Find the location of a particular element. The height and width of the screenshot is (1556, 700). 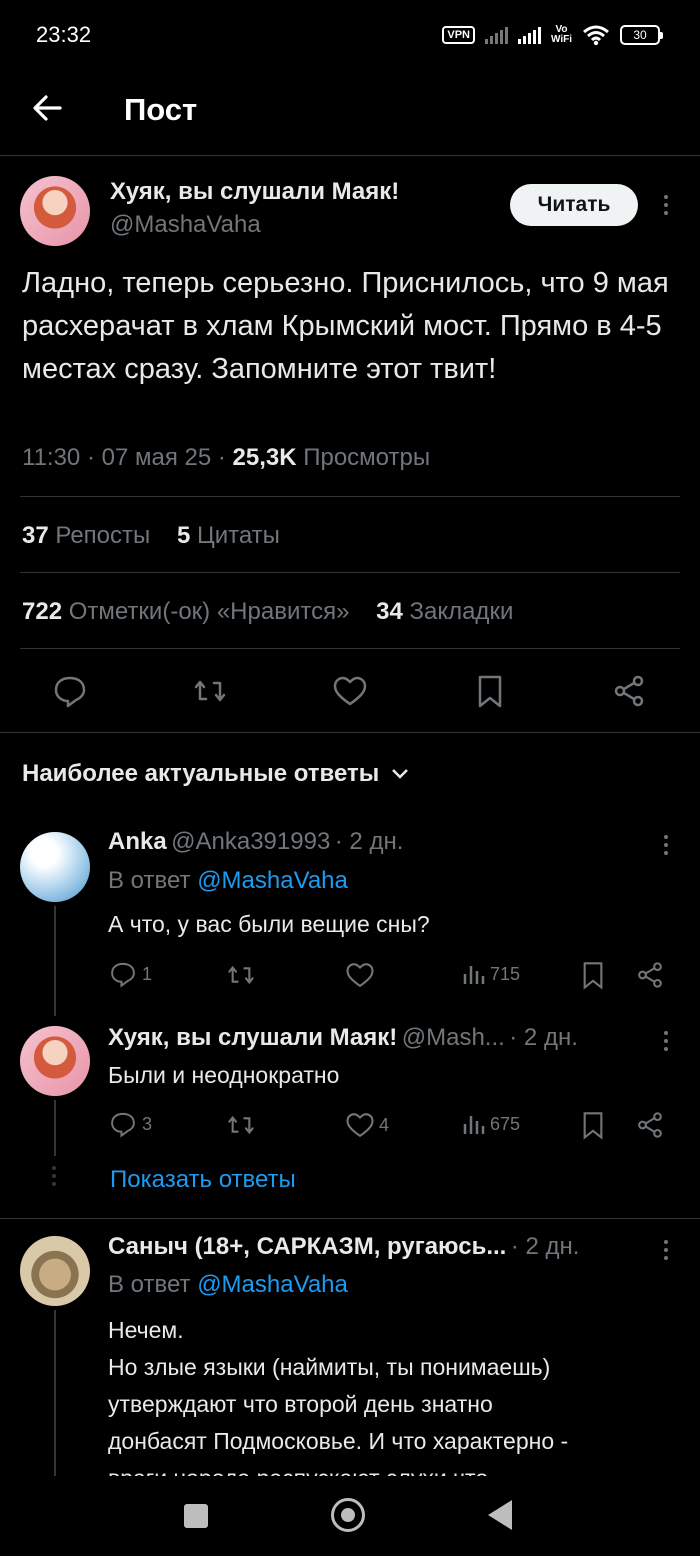

reposts-stat: 37 Репосты 5 Цитаты is located at coordinates (151, 536).